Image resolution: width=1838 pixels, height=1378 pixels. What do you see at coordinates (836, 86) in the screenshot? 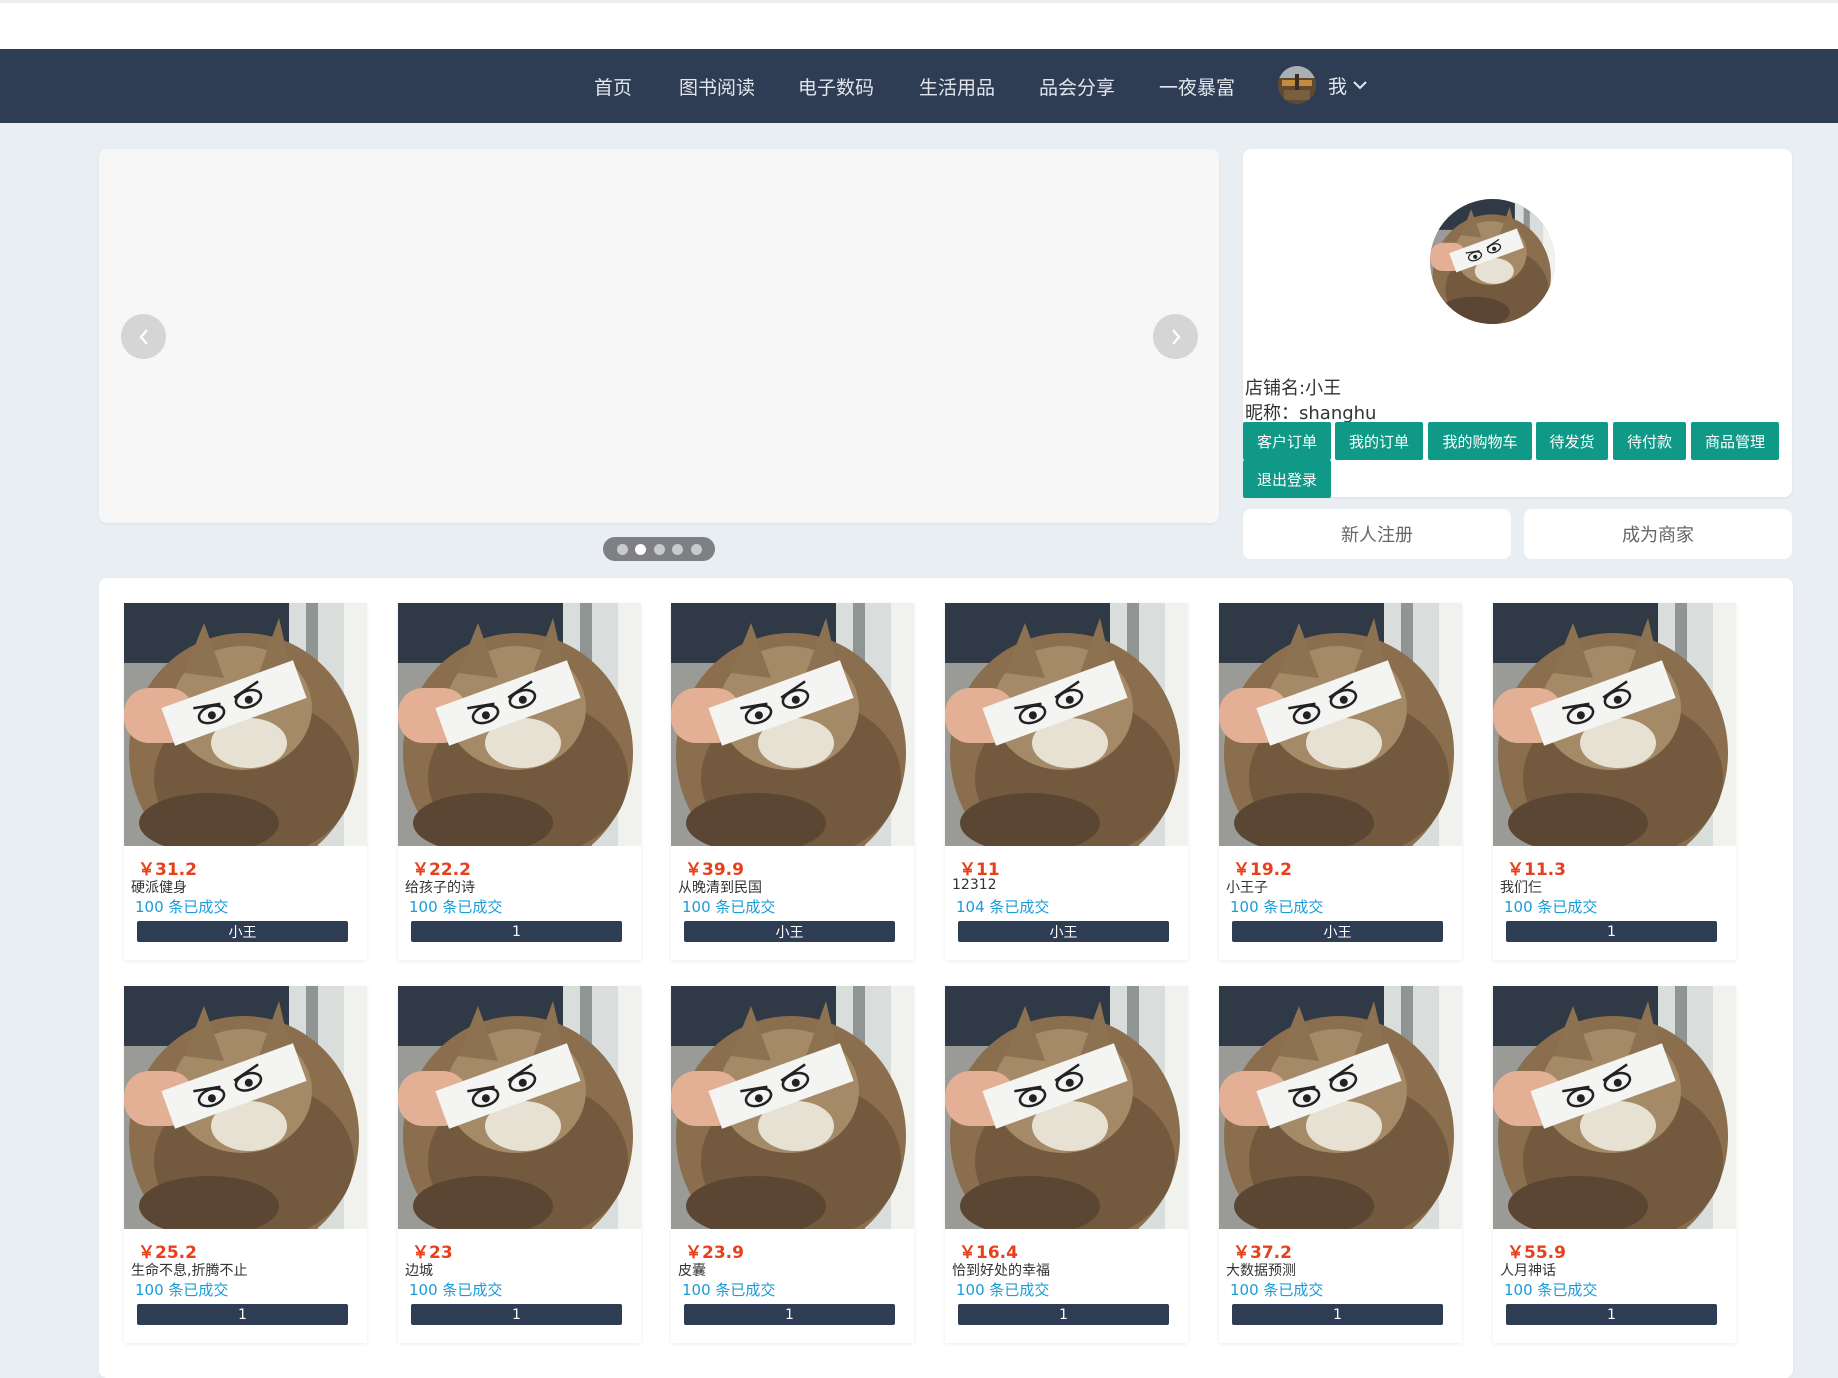
I see `nav-item-electronics: 电子数码` at bounding box center [836, 86].